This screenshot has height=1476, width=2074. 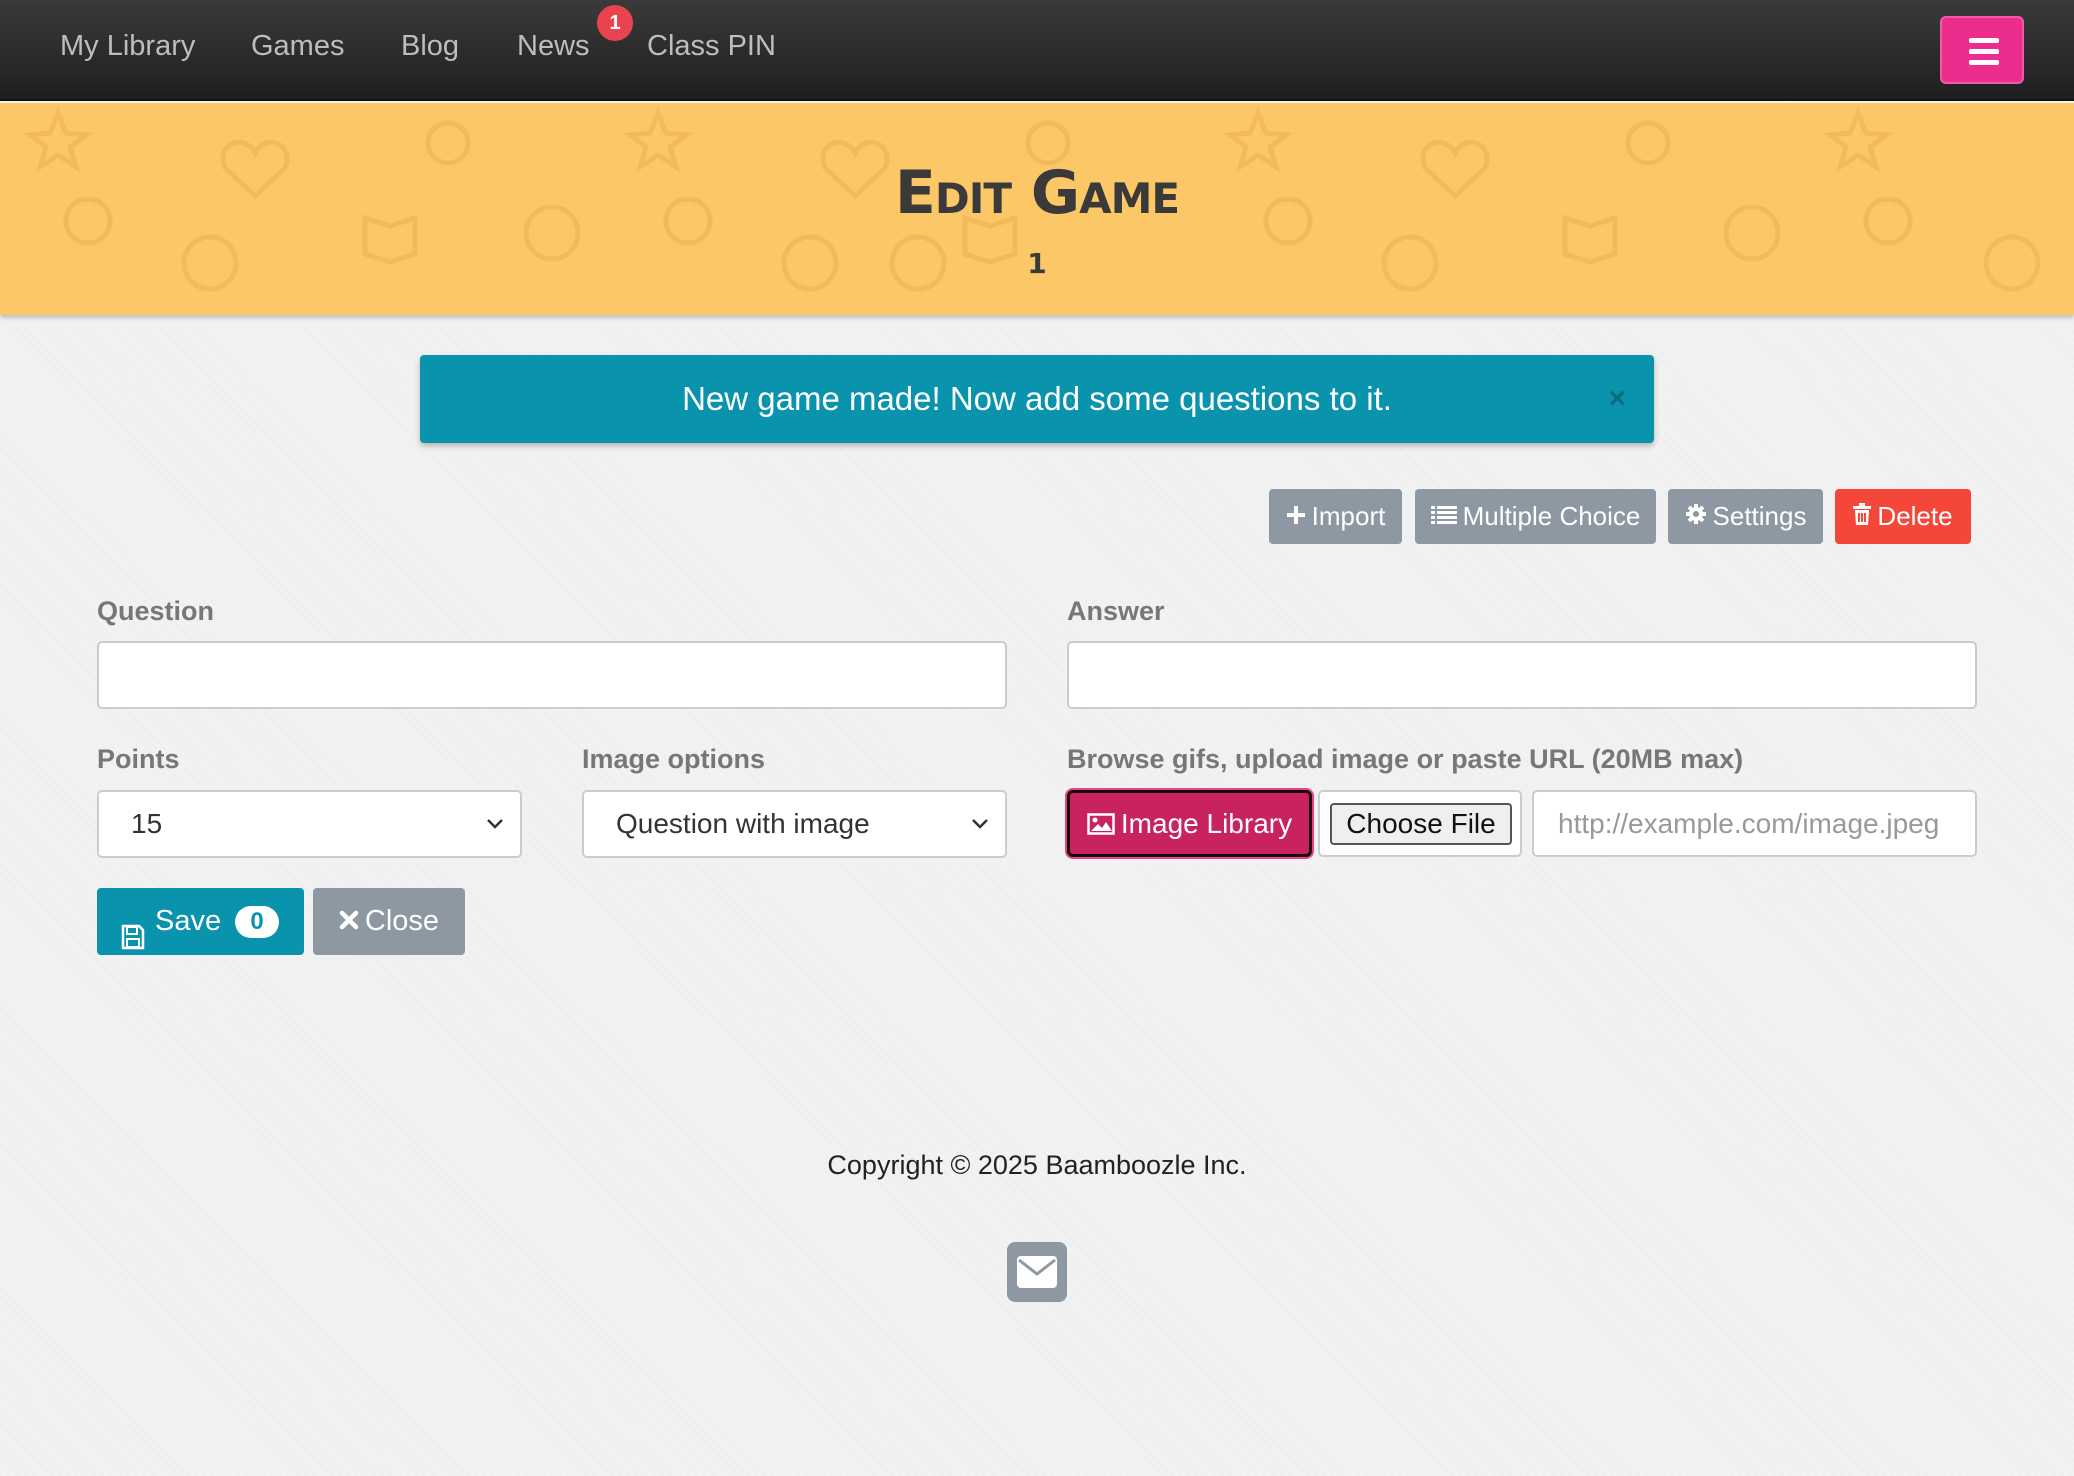 I want to click on trash-icon, so click(x=1862, y=516).